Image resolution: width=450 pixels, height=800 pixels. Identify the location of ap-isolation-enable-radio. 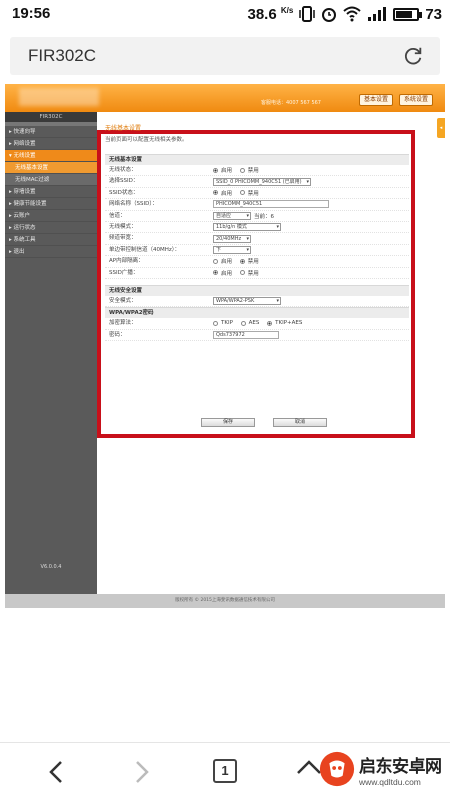
(215, 261).